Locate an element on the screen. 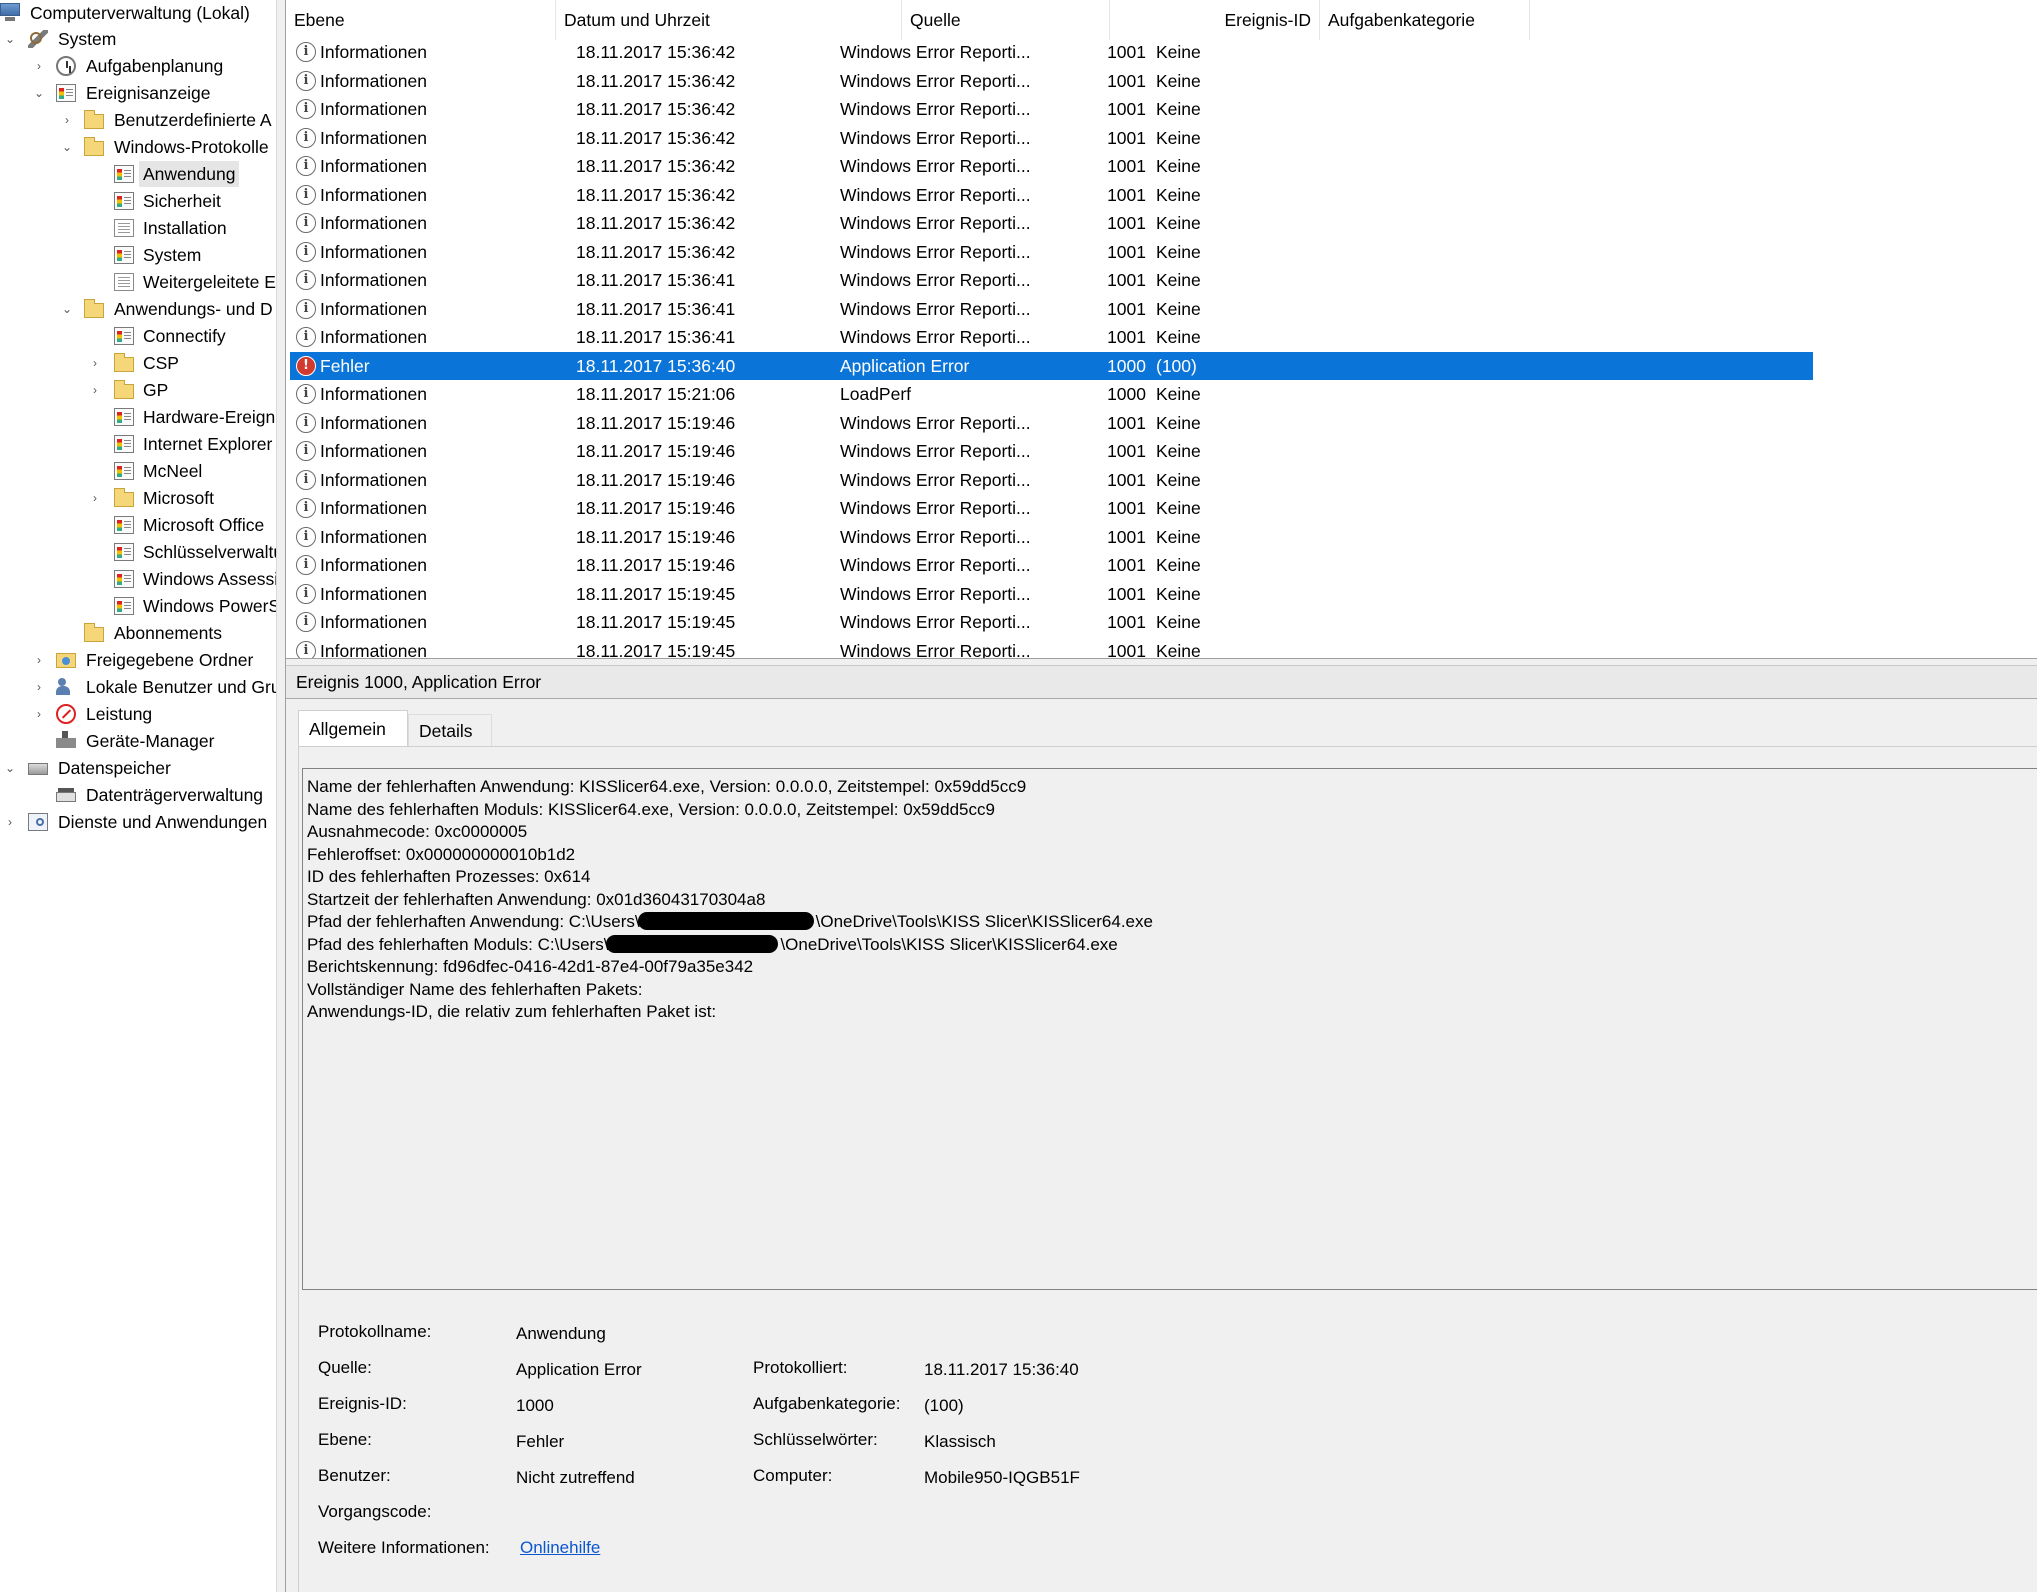 The width and height of the screenshot is (2037, 1592). column-header-event-id: Ereignis-ID is located at coordinates (1215, 20).